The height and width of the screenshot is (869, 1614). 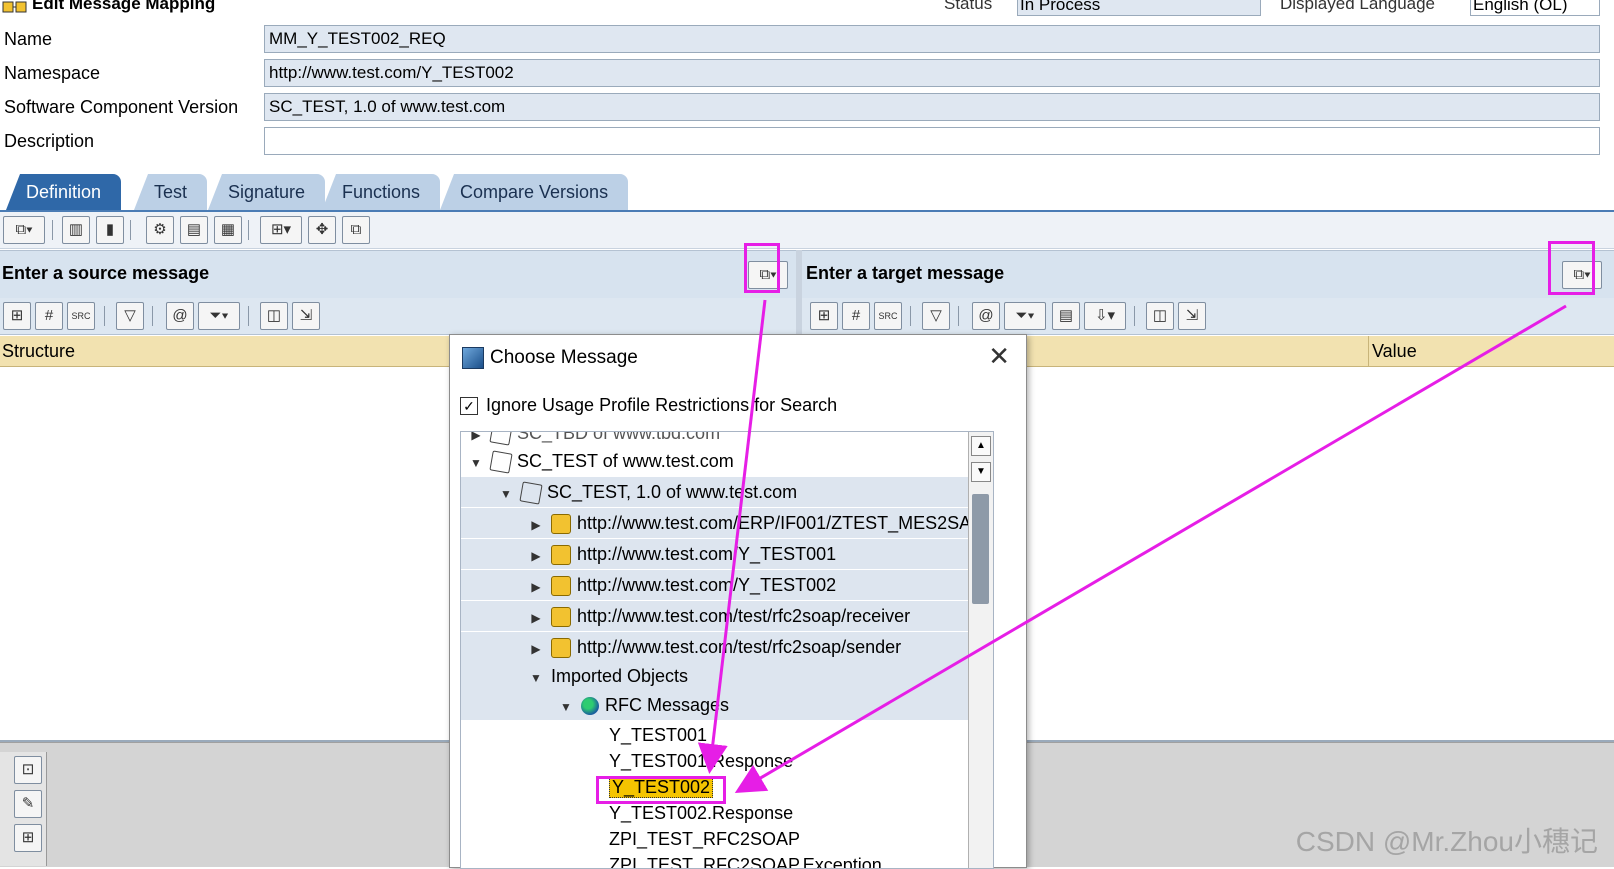 I want to click on watermark: CSDN @Mr.Zhou小穗记, so click(x=1446, y=841).